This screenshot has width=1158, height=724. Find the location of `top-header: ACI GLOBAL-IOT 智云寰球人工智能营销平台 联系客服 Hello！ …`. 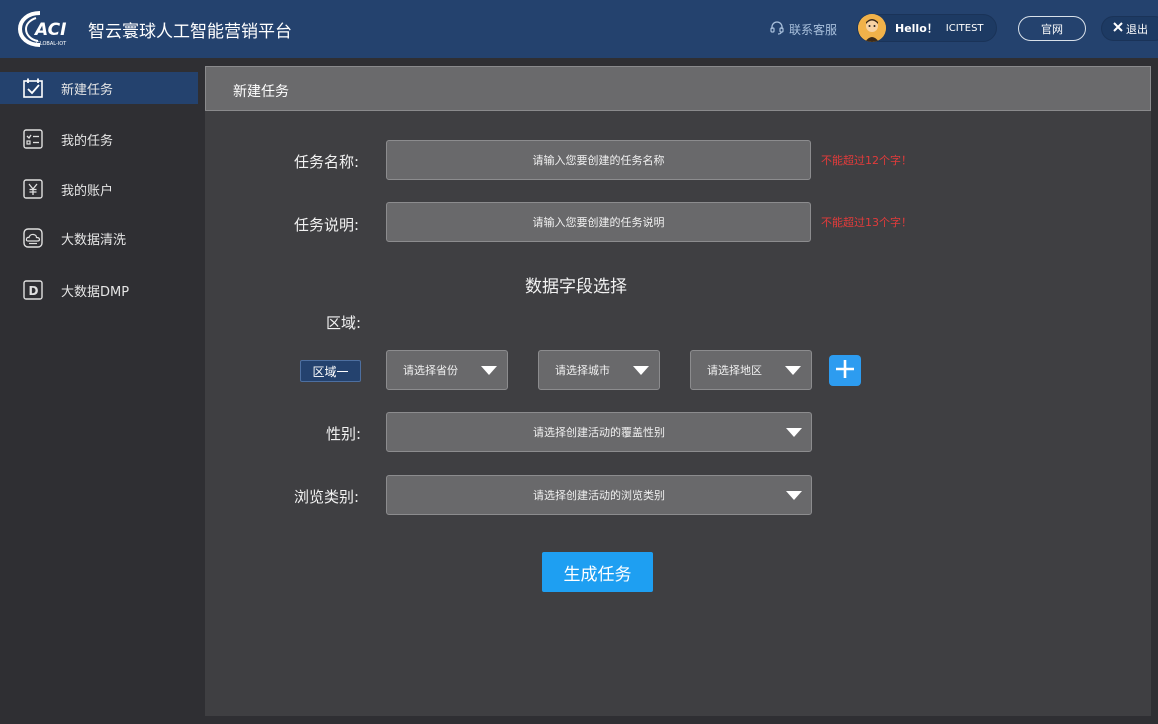

top-header: ACI GLOBAL-IOT 智云寰球人工智能营销平台 联系客服 Hello！ … is located at coordinates (579, 29).